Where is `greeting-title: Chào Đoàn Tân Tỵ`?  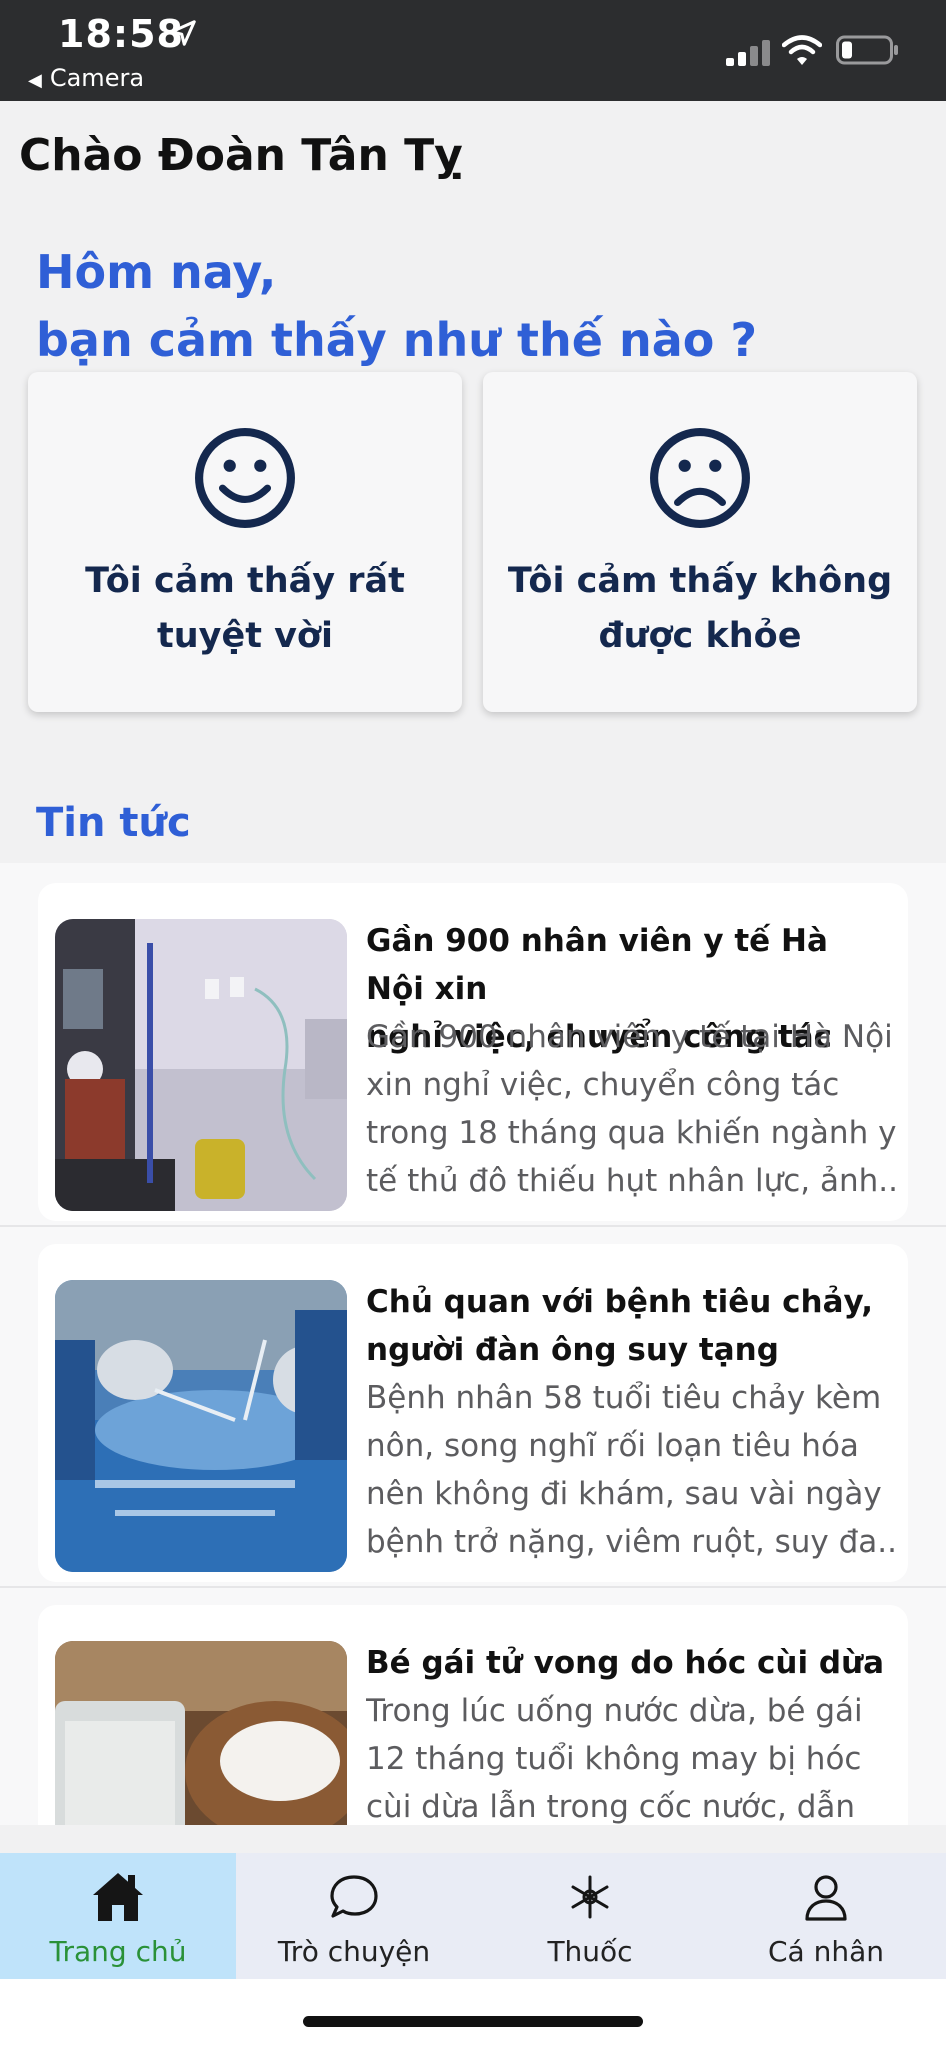 greeting-title: Chào Đoàn Tân Tỵ is located at coordinates (241, 155).